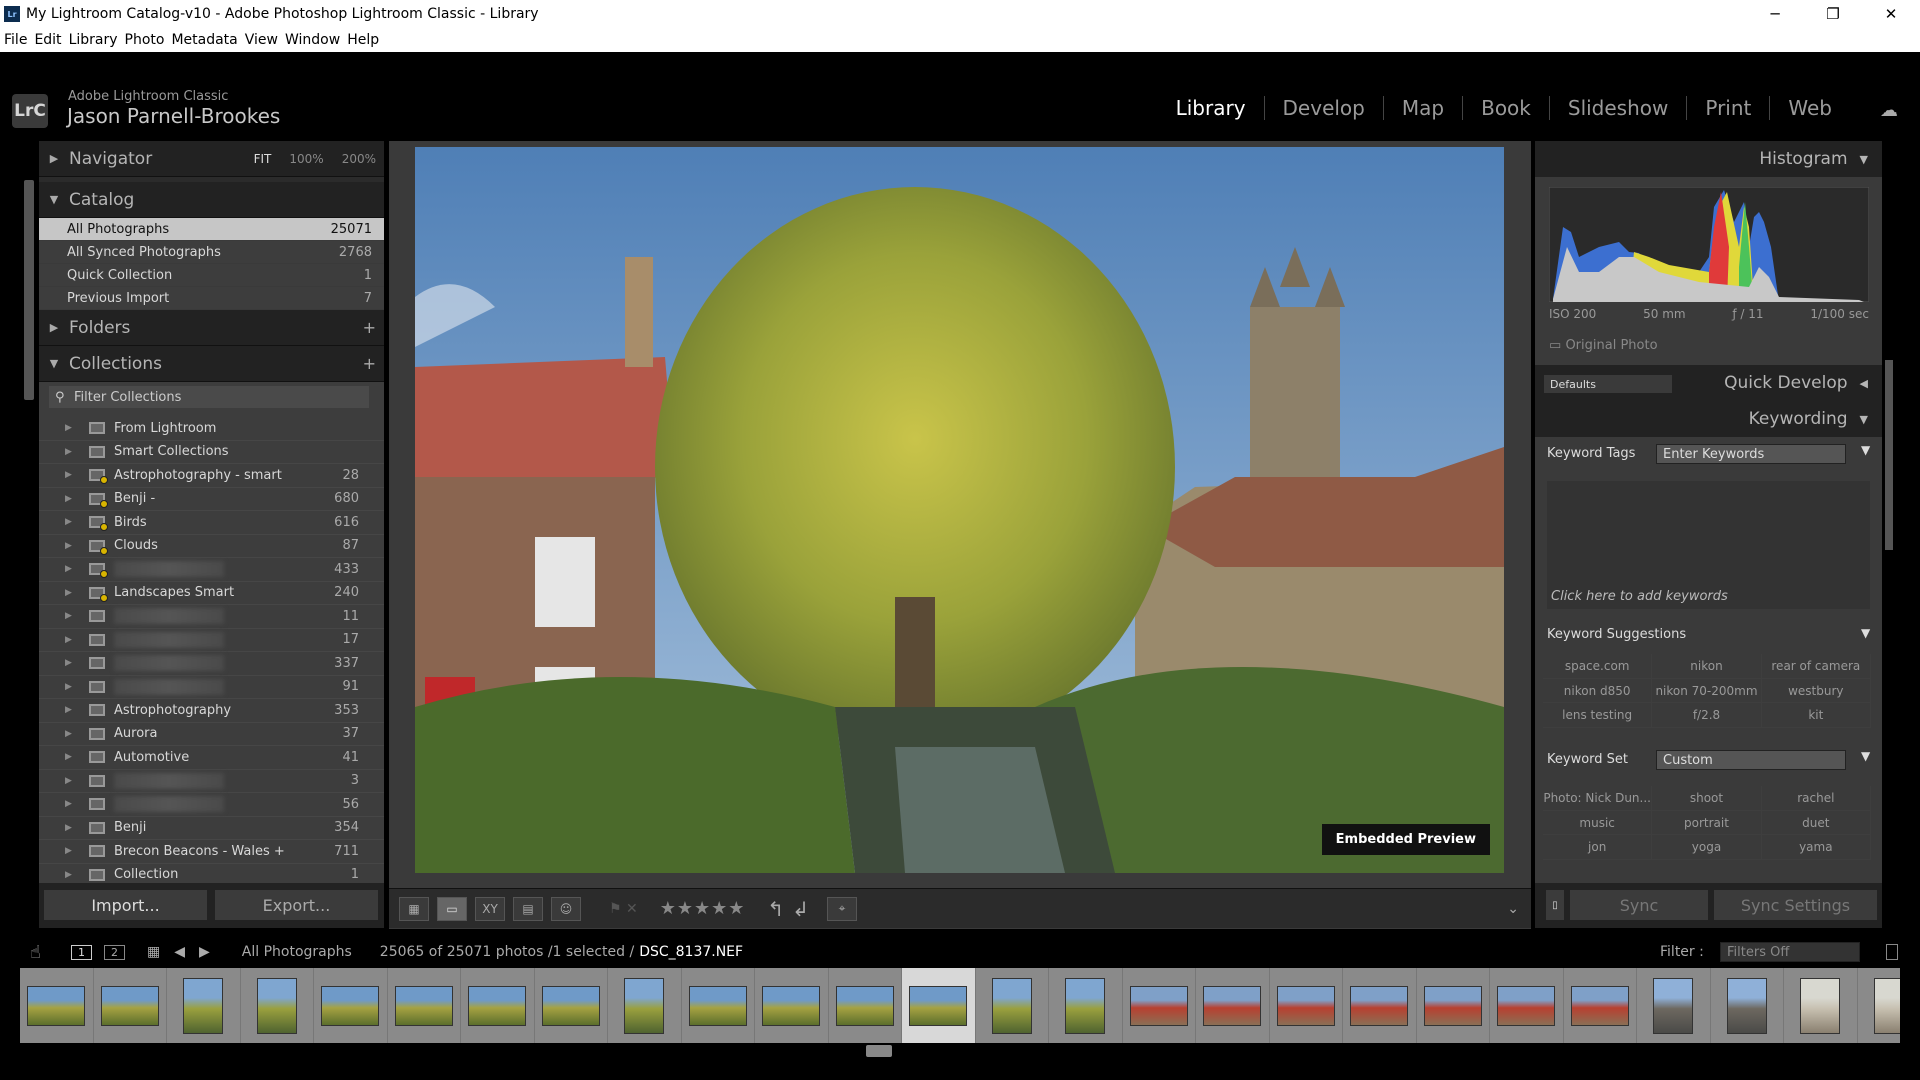  Describe the element at coordinates (211, 828) in the screenshot. I see `collection-item: ▶ Benji 354` at that location.